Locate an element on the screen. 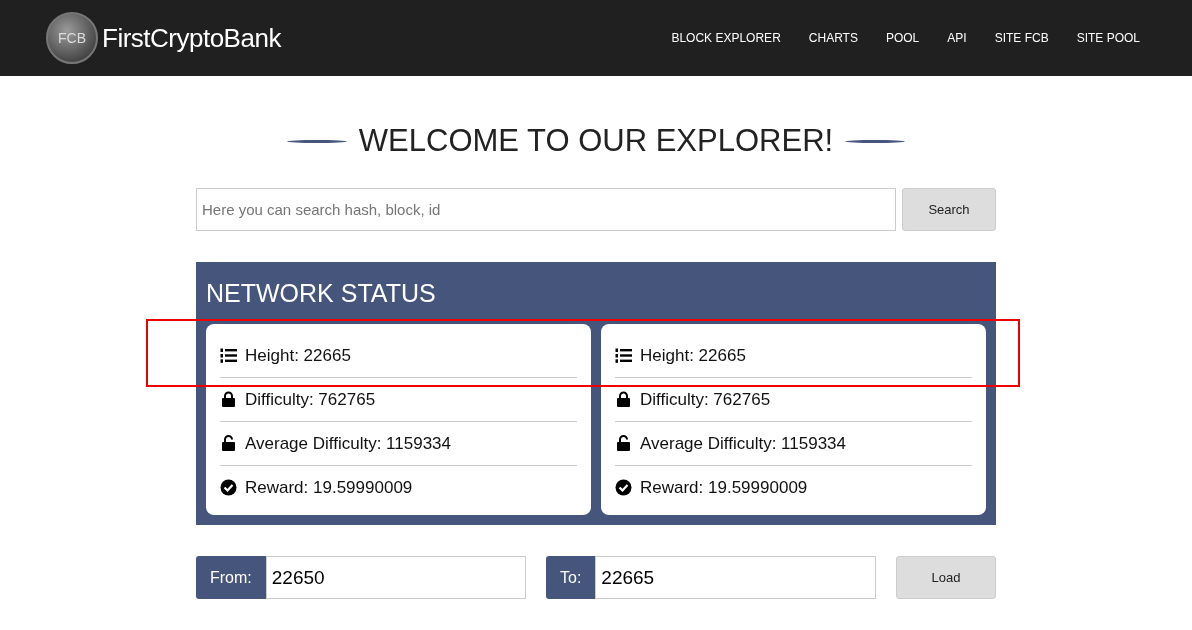 The image size is (1192, 630). nav-link: SITE FCB is located at coordinates (1021, 38).